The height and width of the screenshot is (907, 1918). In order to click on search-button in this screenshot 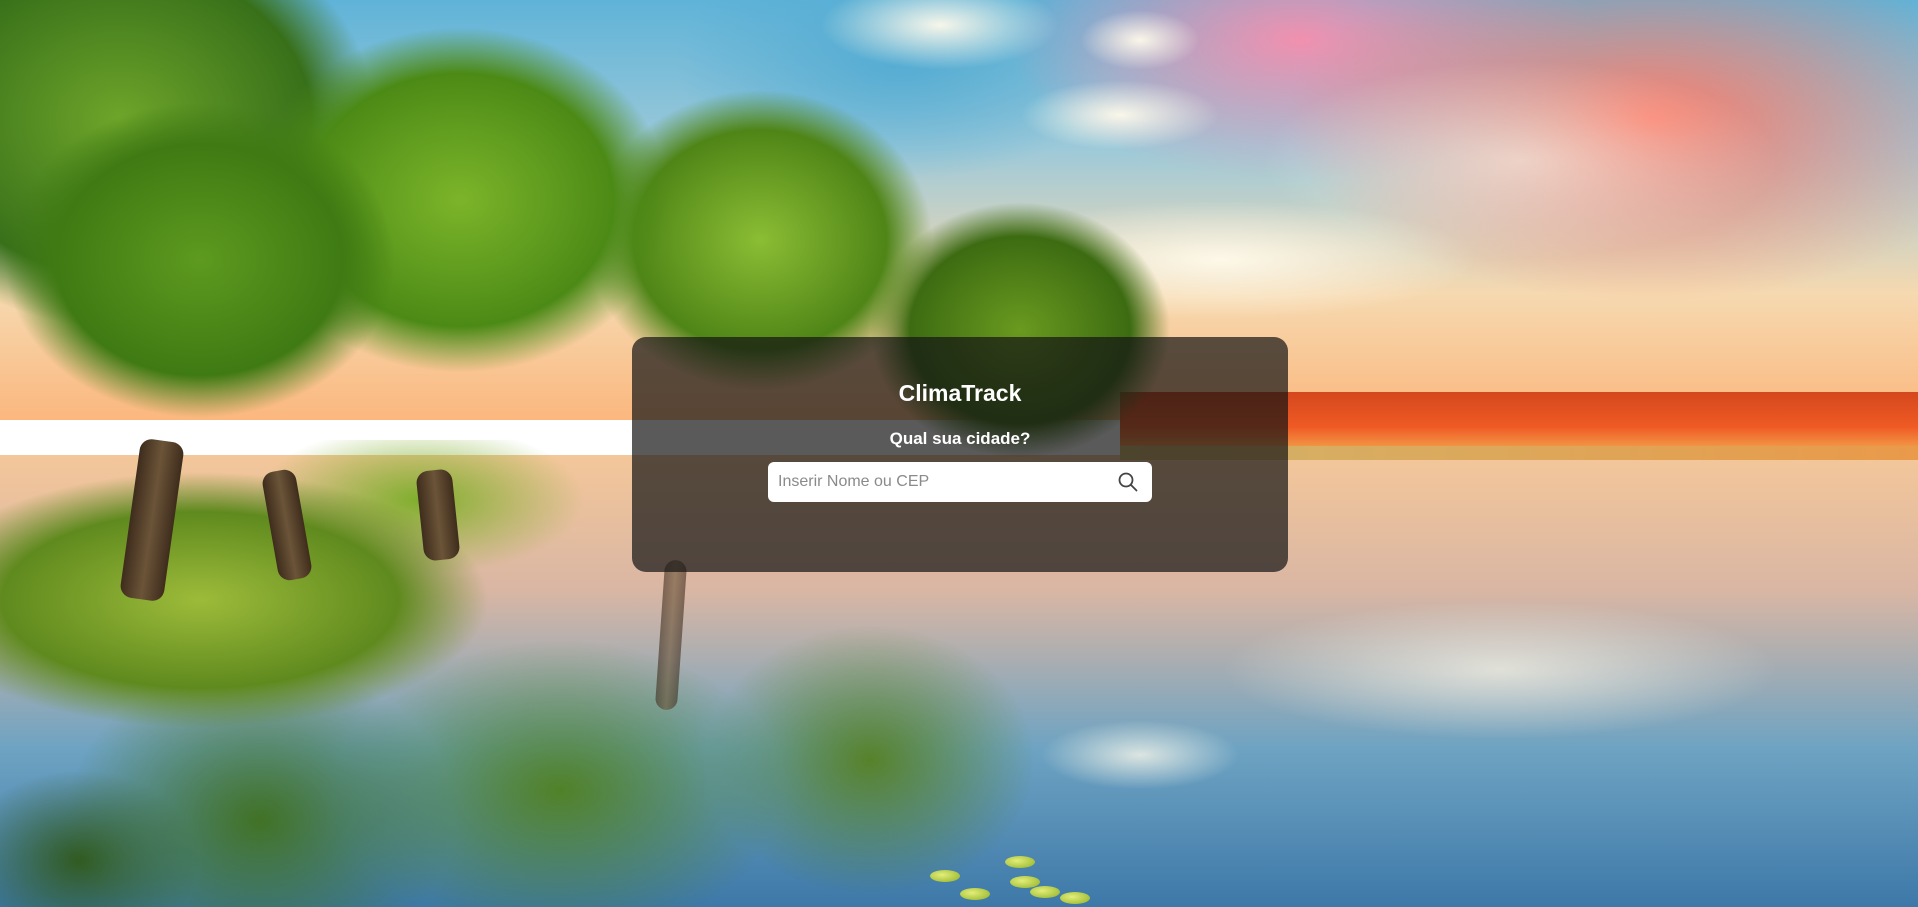, I will do `click(1128, 482)`.